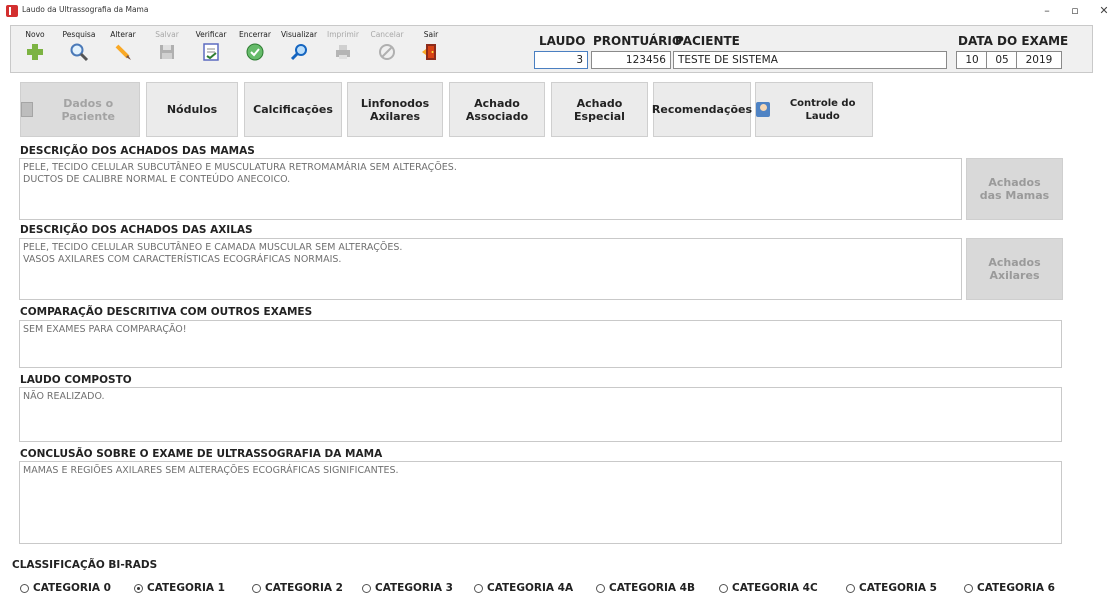  What do you see at coordinates (167, 52) in the screenshot?
I see `floppy-icon` at bounding box center [167, 52].